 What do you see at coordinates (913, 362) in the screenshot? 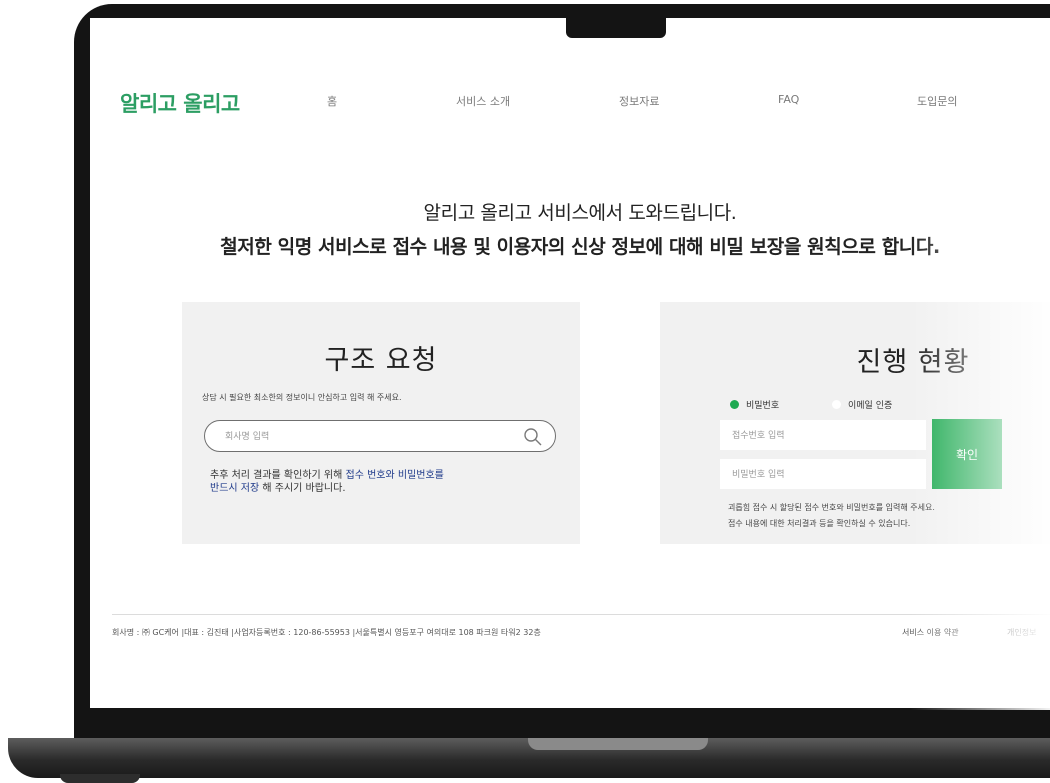
I see `progress-status-title: 진행 현황` at bounding box center [913, 362].